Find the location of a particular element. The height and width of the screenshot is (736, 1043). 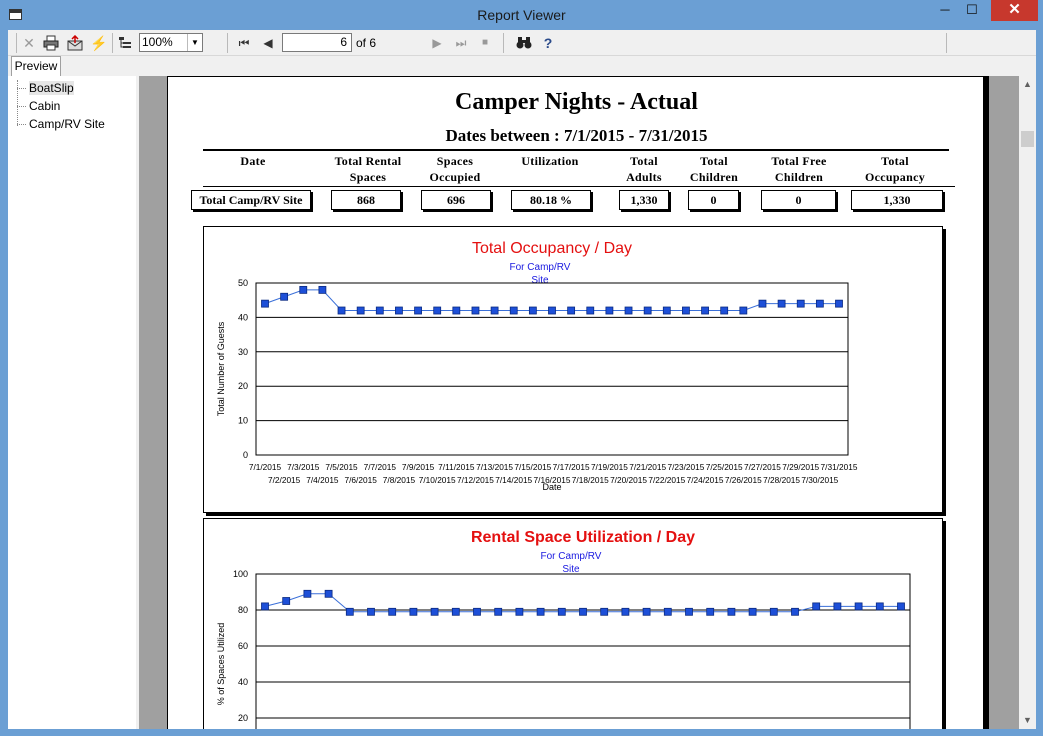

scroll-thumb is located at coordinates (1027, 139).